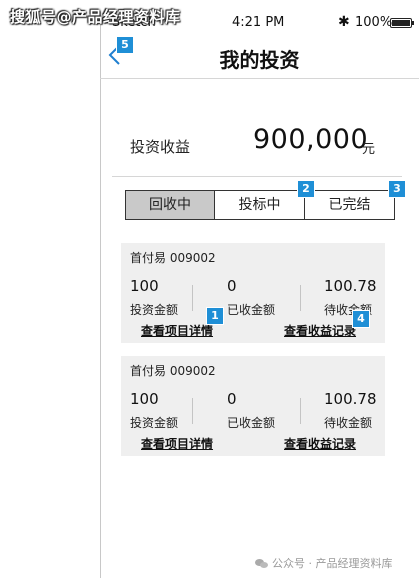 The image size is (420, 580). Describe the element at coordinates (215, 316) in the screenshot. I see `annotation-badge-1: 1` at that location.